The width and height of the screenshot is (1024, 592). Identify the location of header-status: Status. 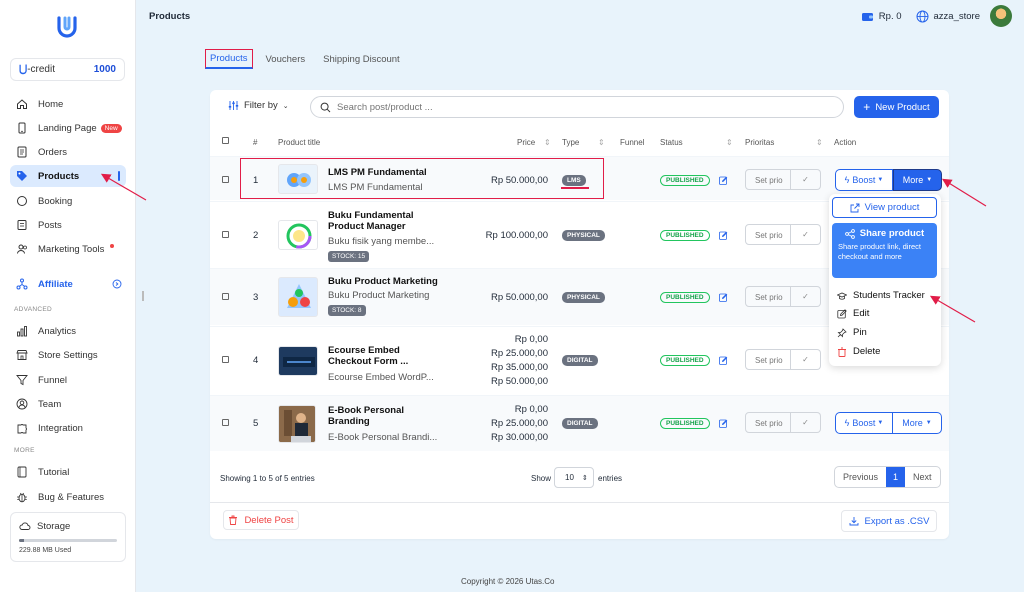
(671, 142).